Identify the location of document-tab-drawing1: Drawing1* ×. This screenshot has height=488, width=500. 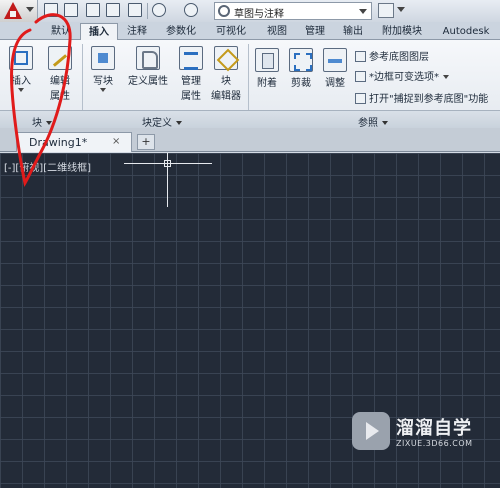
(74, 142).